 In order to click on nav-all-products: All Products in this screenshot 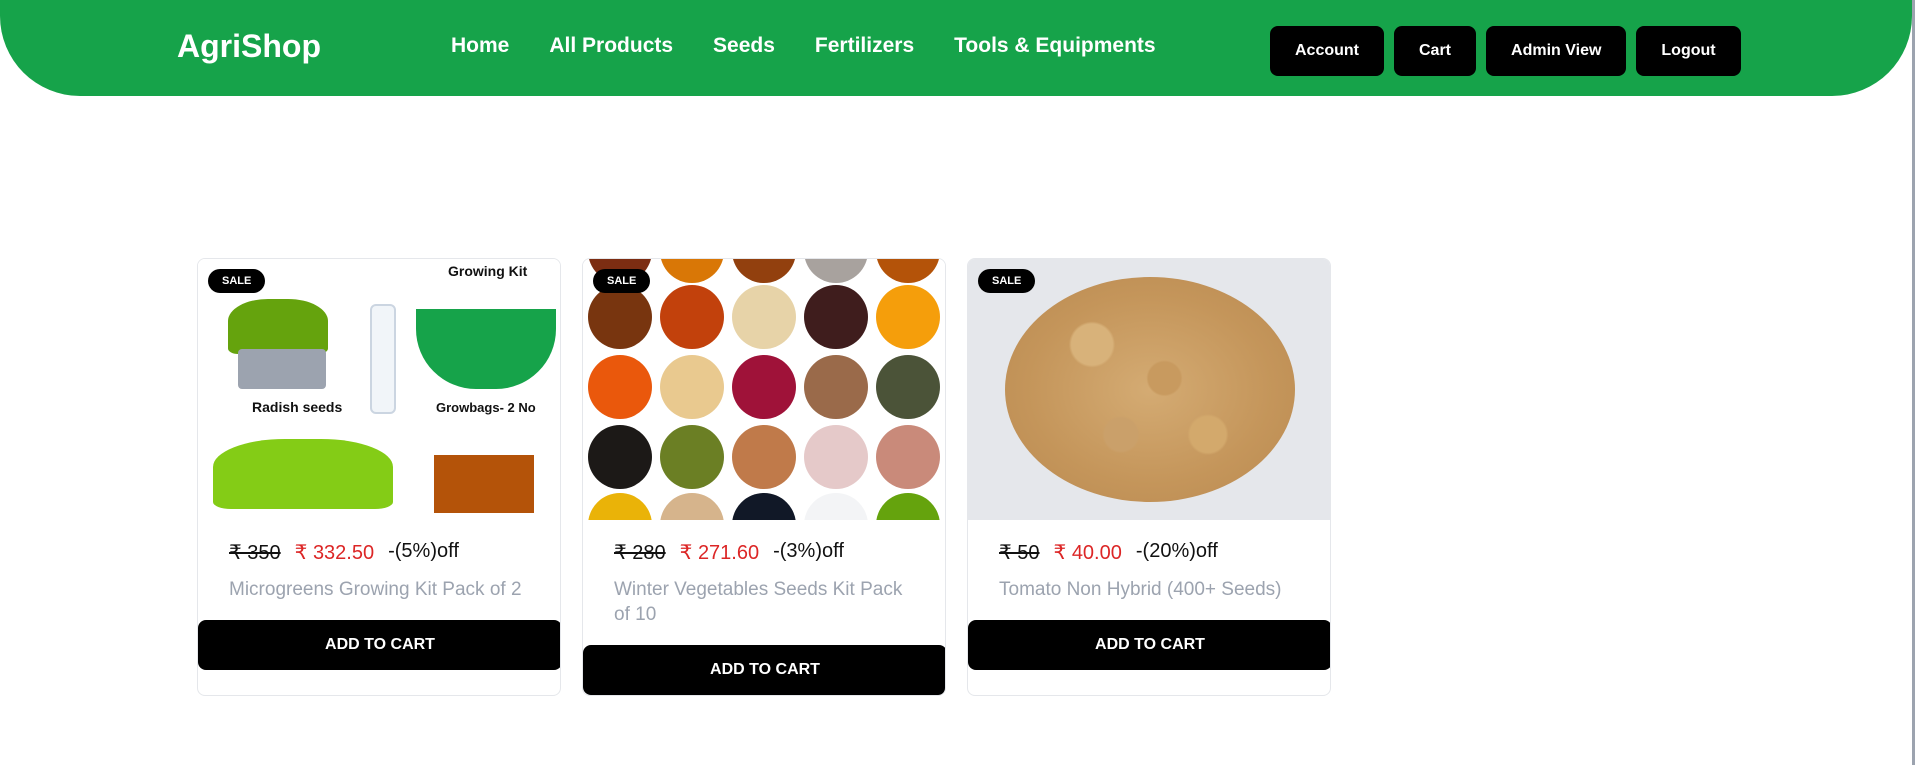, I will do `click(611, 46)`.